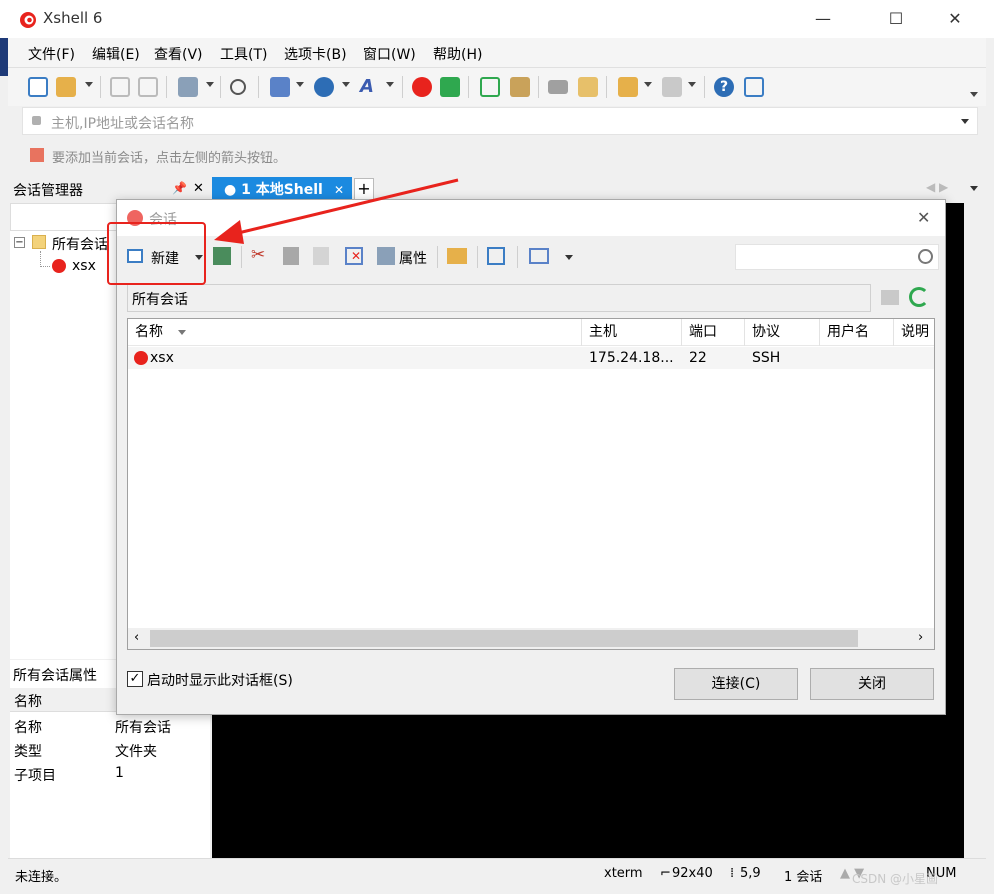 This screenshot has height=894, width=994. I want to click on row-user, so click(823, 358).